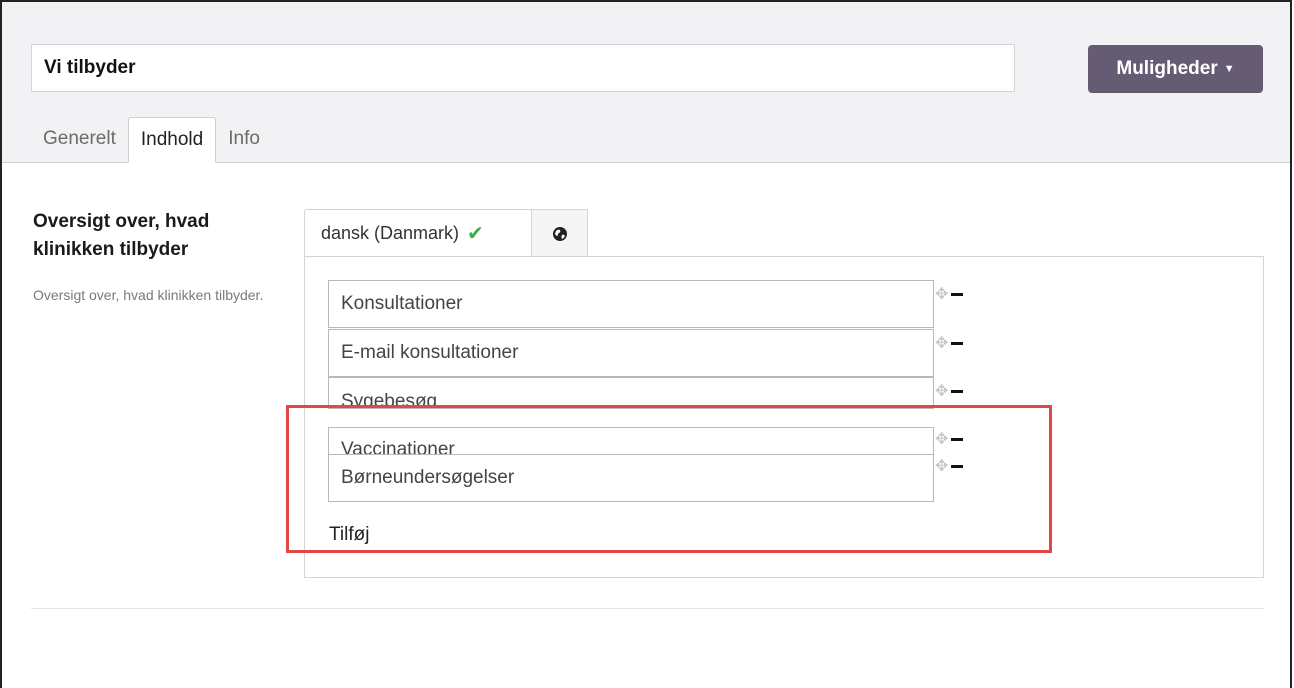 The image size is (1294, 688). Describe the element at coordinates (121, 235) in the screenshot. I see `field-title: Oversigt over, hvad klinikken tilbyder` at that location.